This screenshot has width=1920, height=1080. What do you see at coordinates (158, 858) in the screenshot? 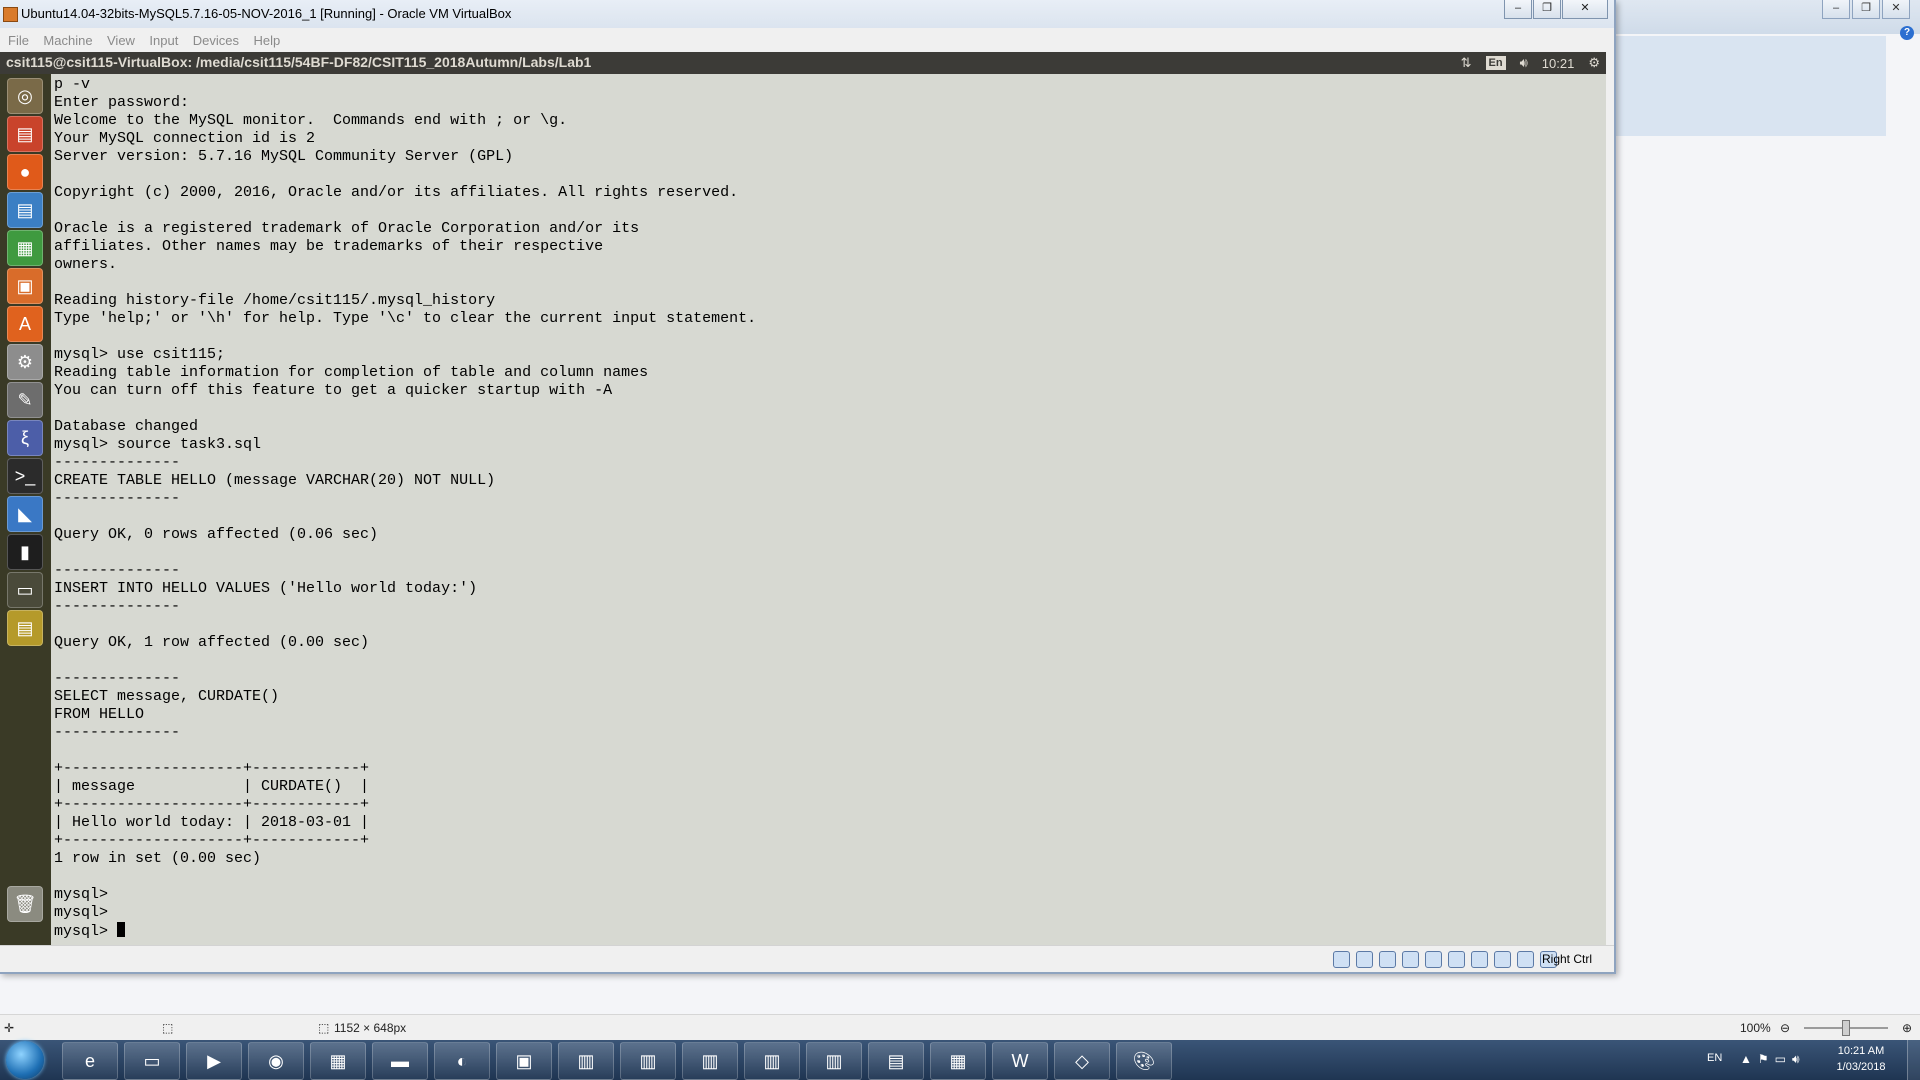
I see `terminal-line: 1 row in set (0.00 sec)` at bounding box center [158, 858].